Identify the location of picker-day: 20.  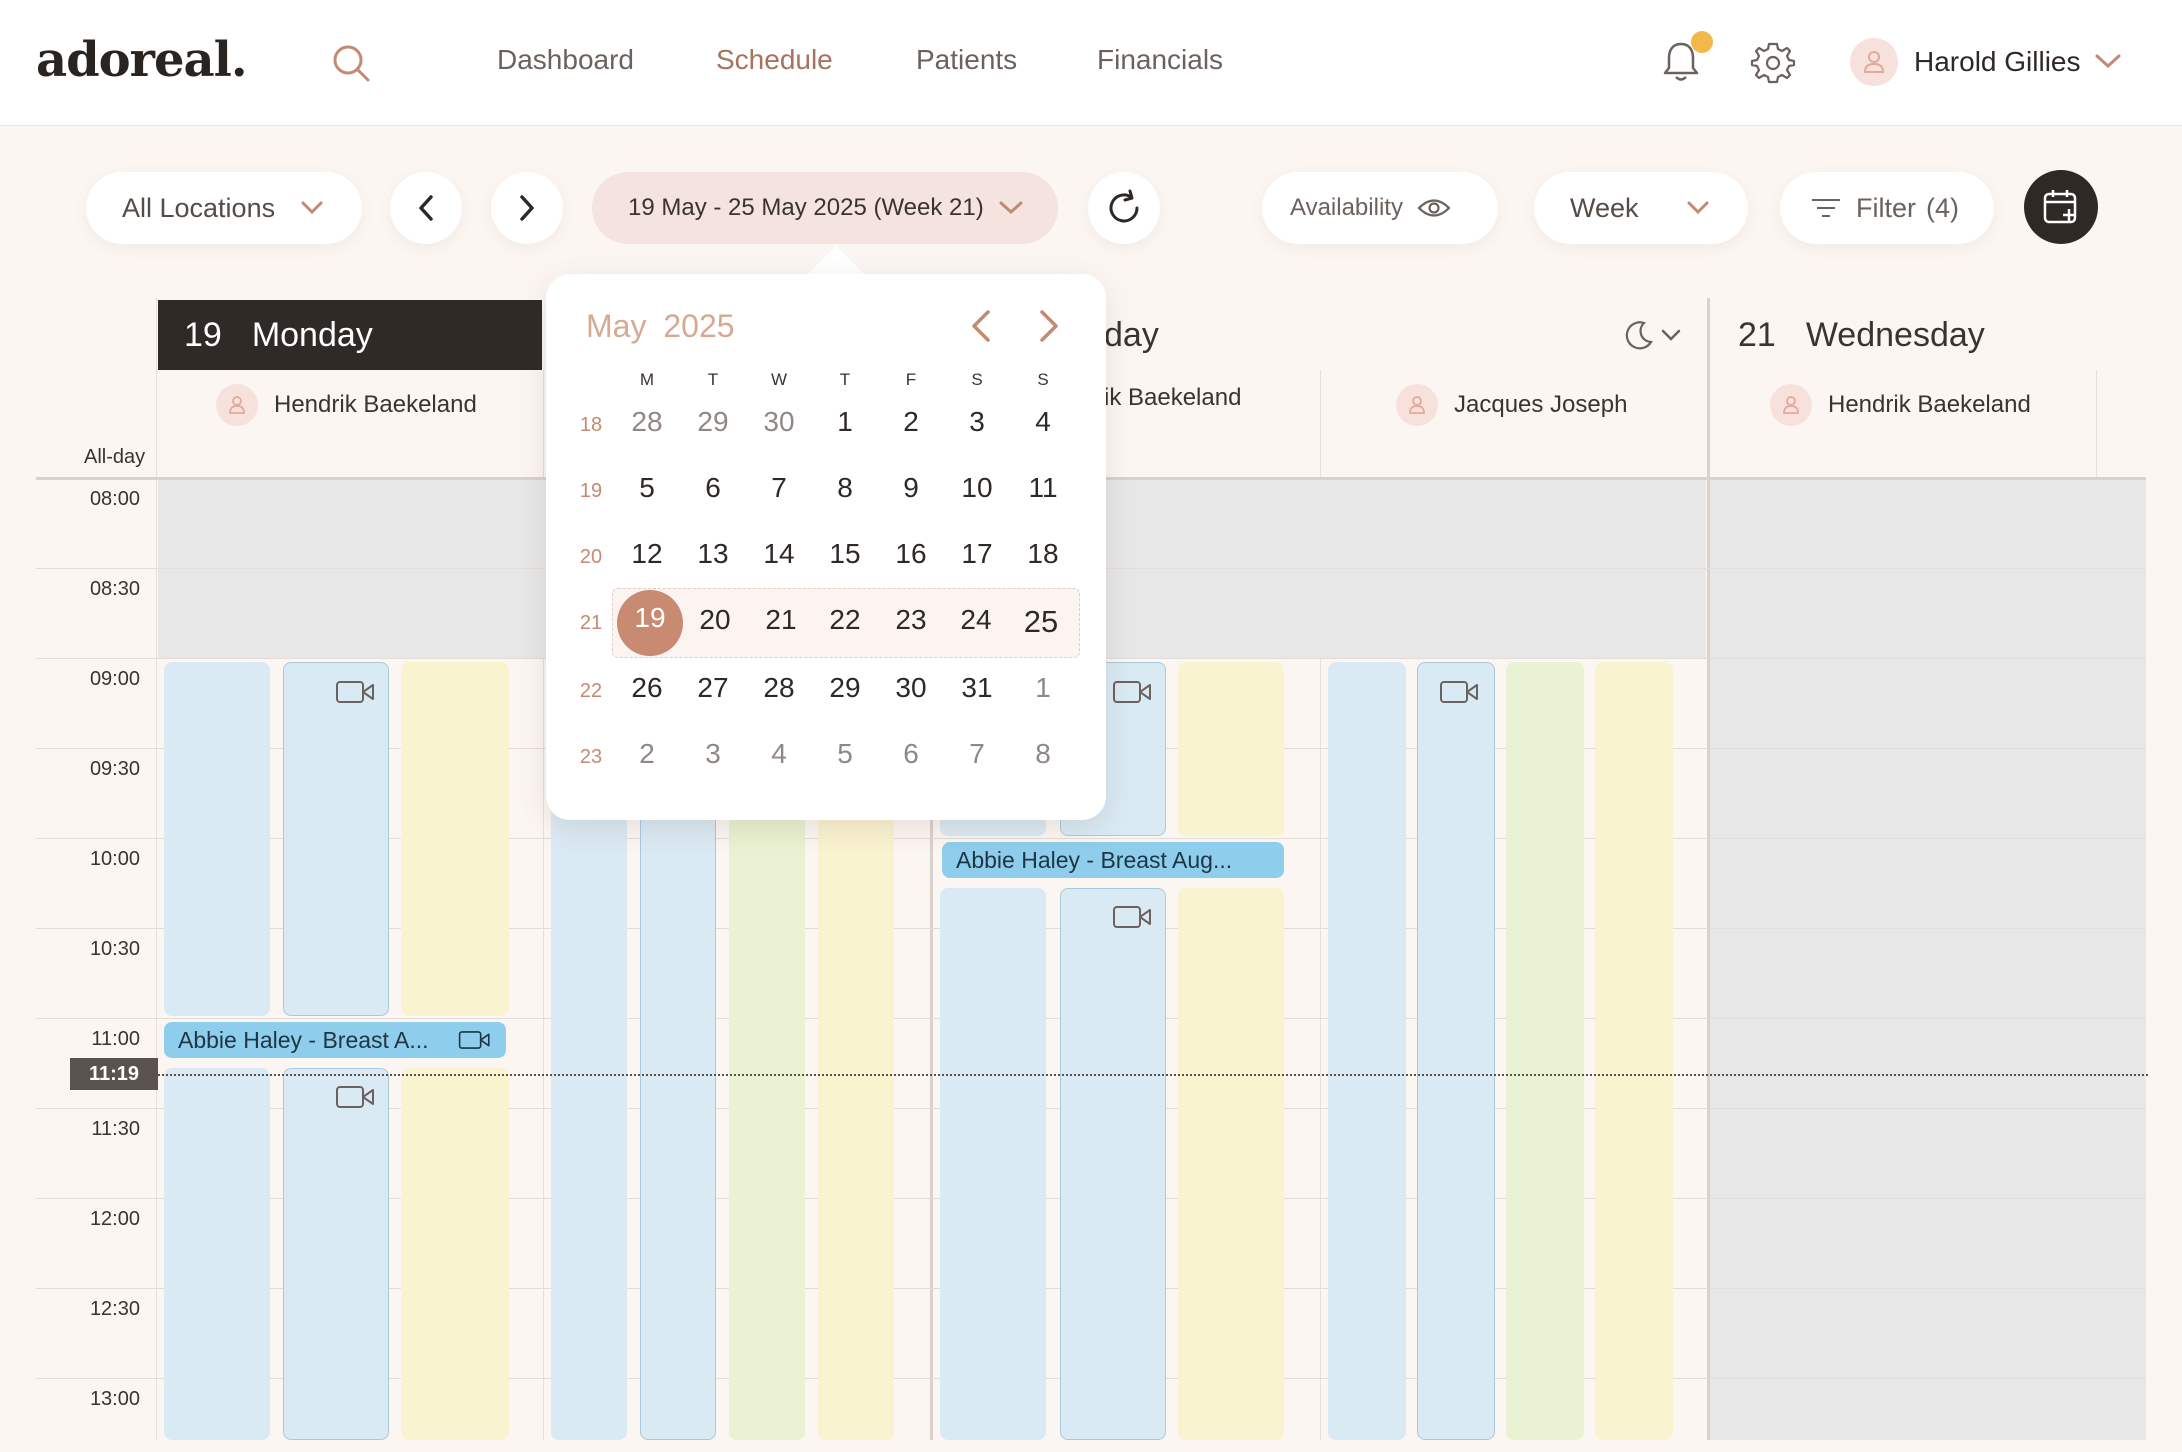
(715, 620).